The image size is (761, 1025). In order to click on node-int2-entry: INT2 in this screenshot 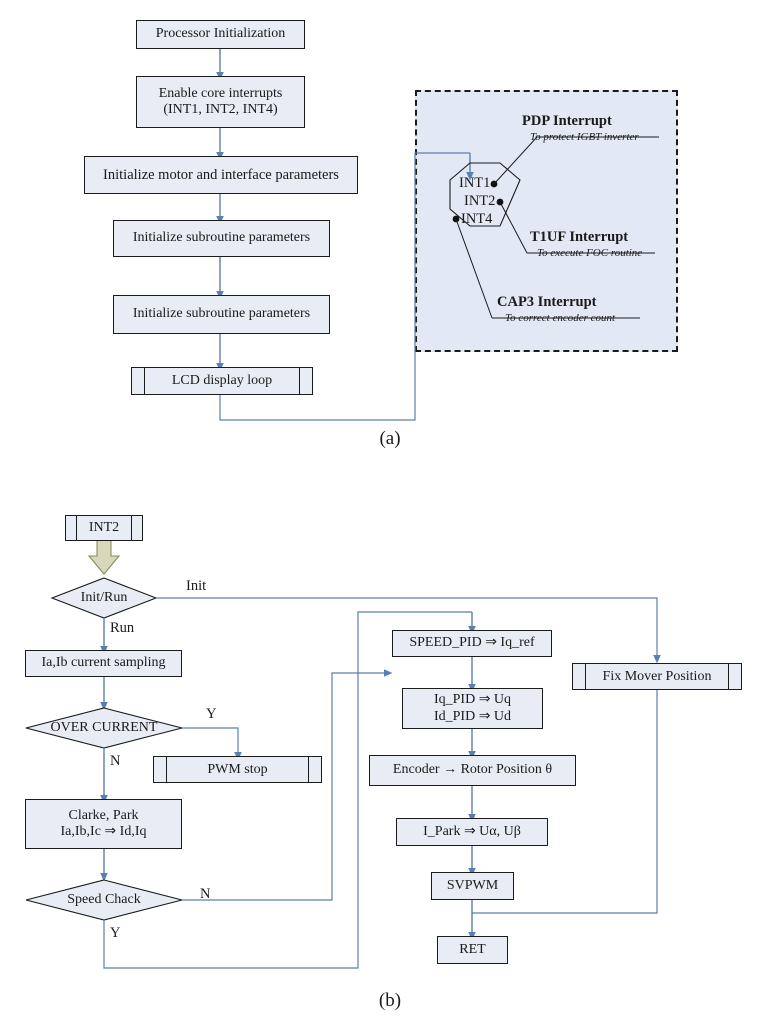, I will do `click(104, 528)`.